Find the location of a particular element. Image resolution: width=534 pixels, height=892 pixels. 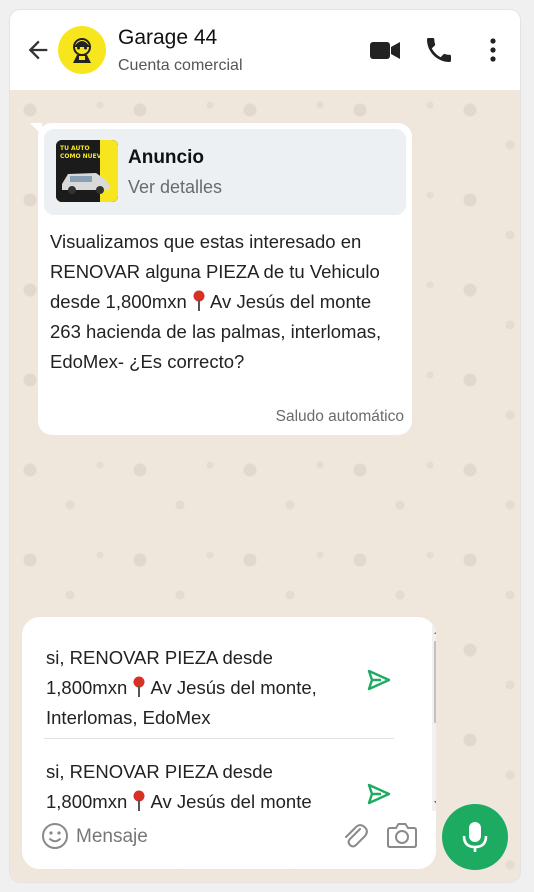

avatar is located at coordinates (82, 50).